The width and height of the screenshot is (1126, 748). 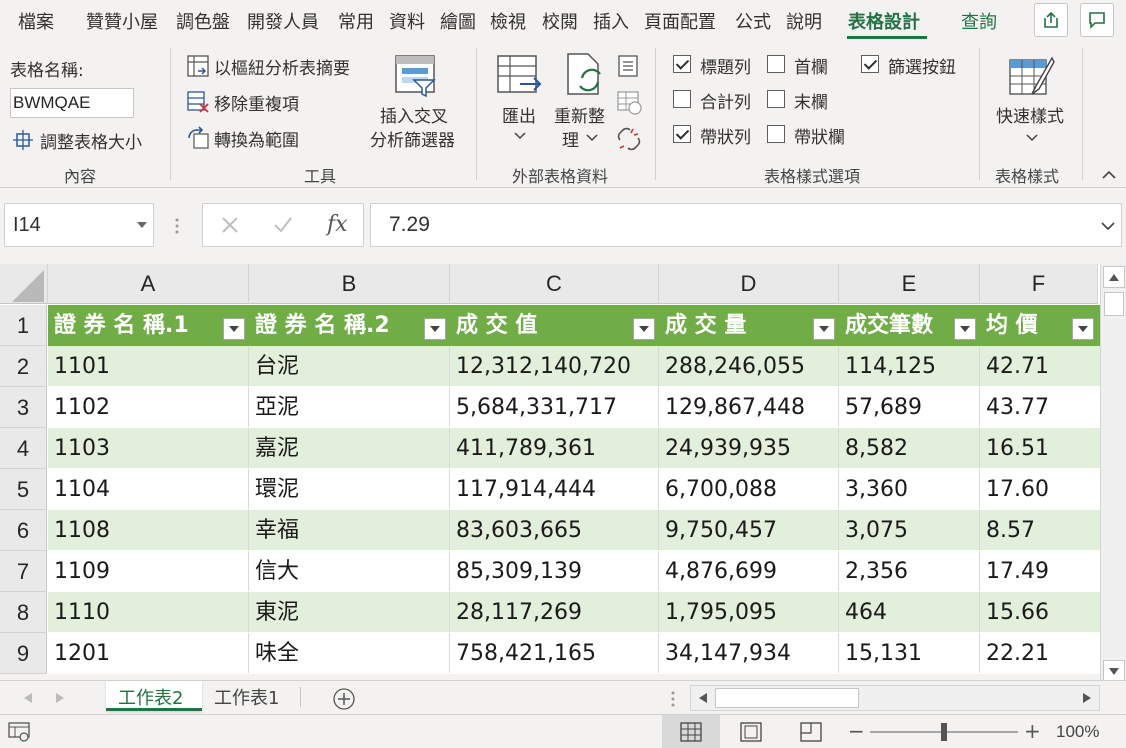 I want to click on table-cell: 83,603,665, so click(x=554, y=530).